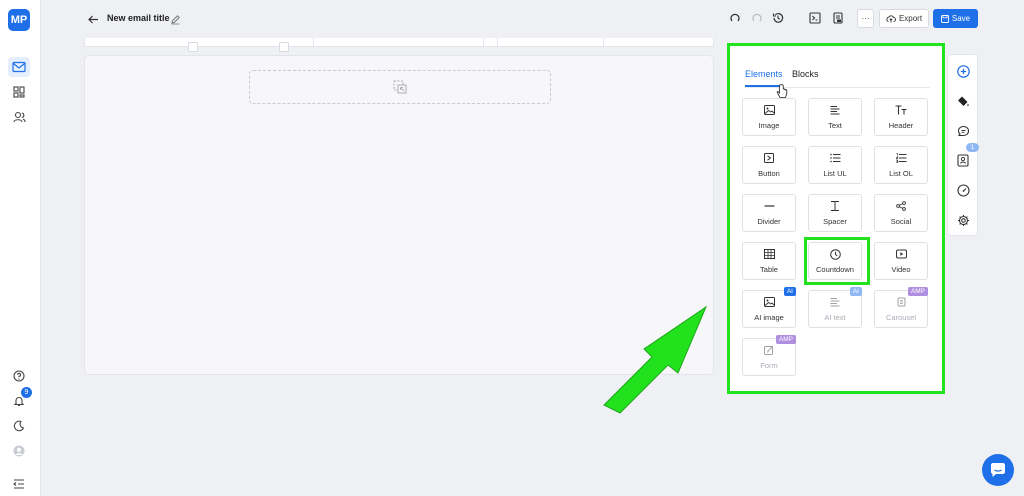 The width and height of the screenshot is (1024, 496). Describe the element at coordinates (778, 18) in the screenshot. I see `history-icon` at that location.